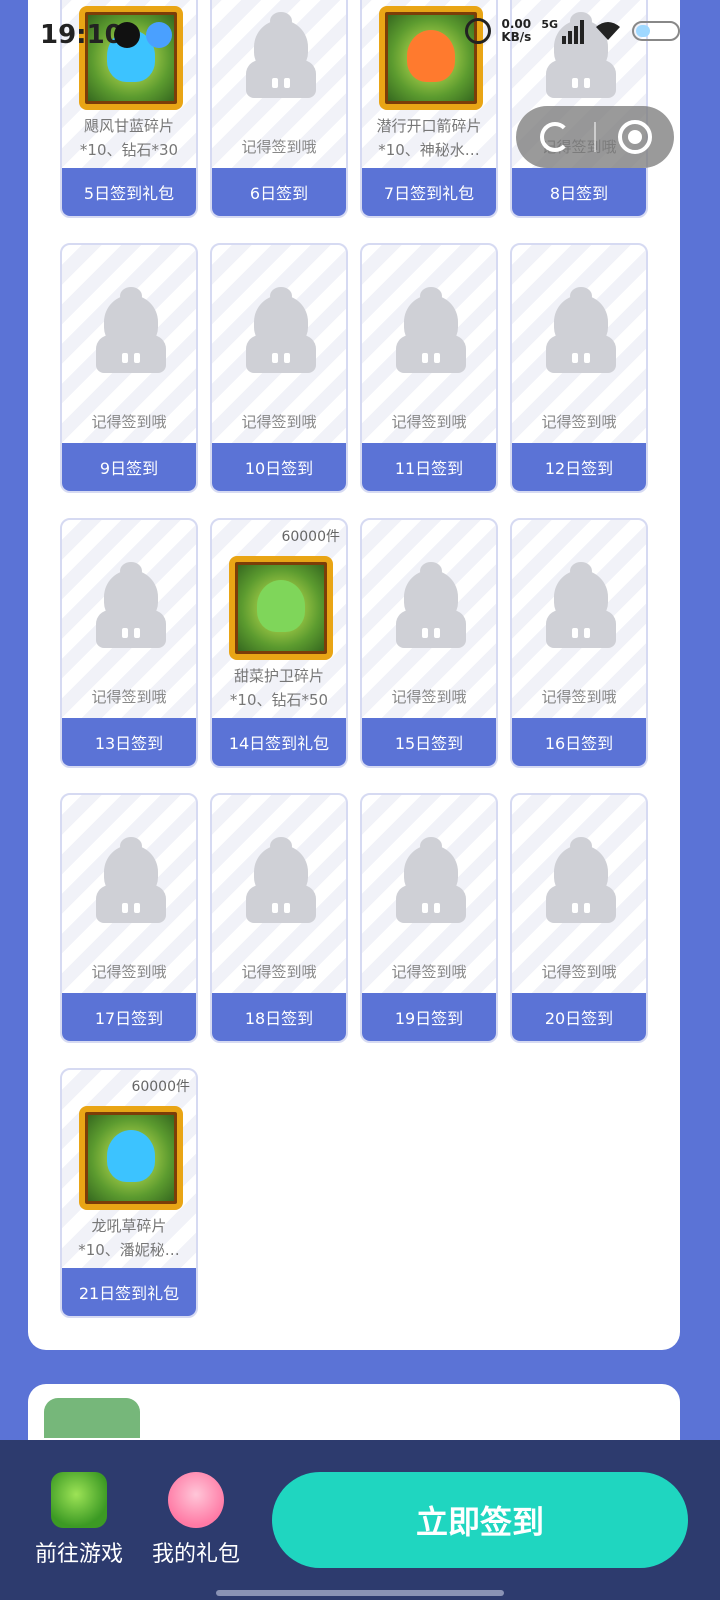 This screenshot has height=1600, width=720. I want to click on status-bar: 19:10 0.00 KB/s 5G, so click(360, 36).